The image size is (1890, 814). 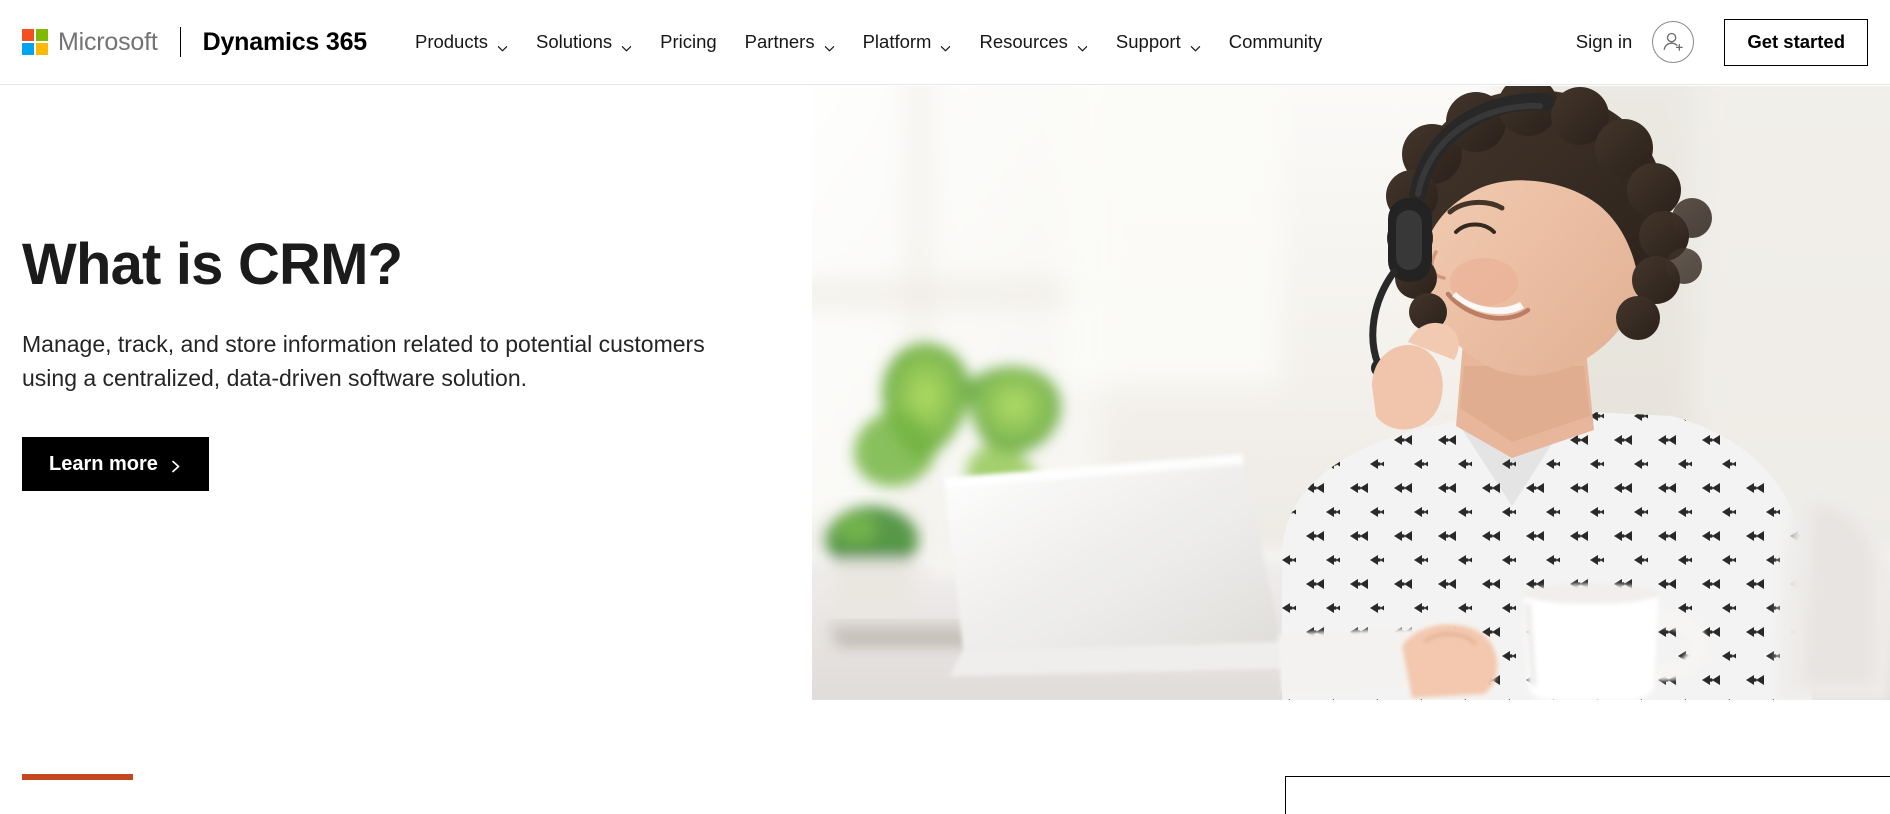 I want to click on page-title: What is CRM?, so click(x=212, y=264).